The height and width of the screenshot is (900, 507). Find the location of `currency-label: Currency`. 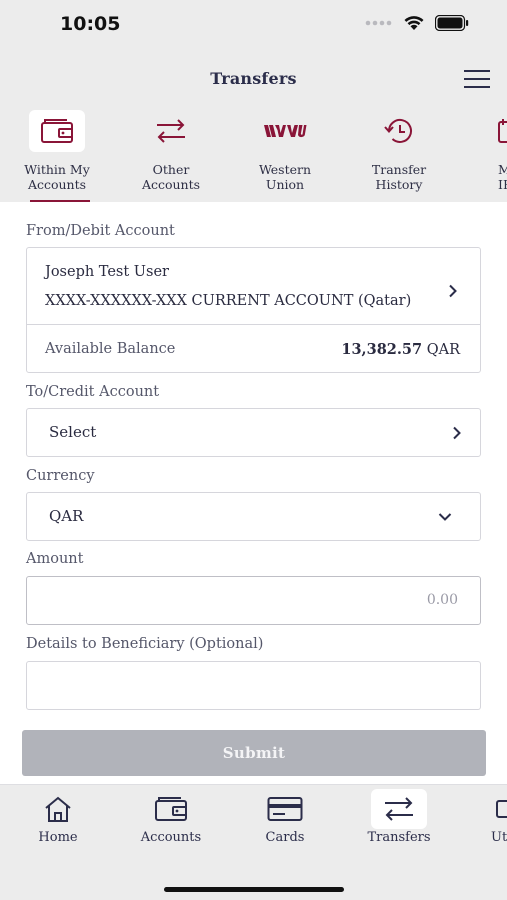

currency-label: Currency is located at coordinates (60, 476).